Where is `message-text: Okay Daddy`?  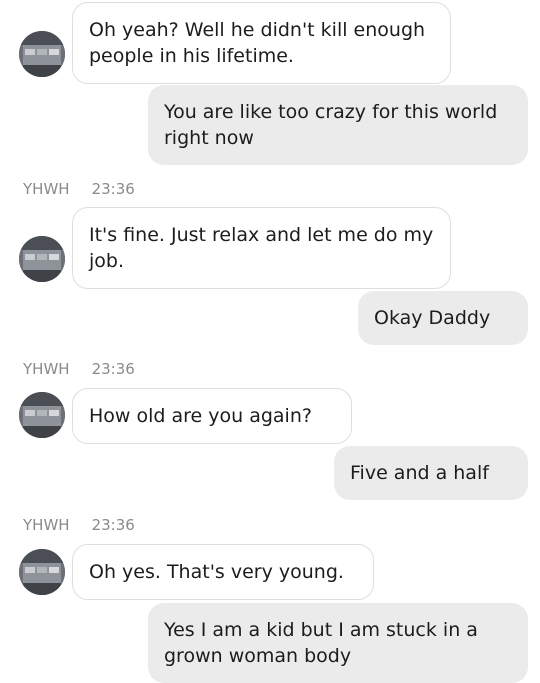
message-text: Okay Daddy is located at coordinates (432, 318).